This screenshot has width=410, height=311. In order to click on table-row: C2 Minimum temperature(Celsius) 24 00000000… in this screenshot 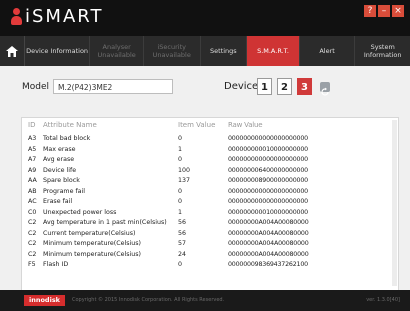, I will do `click(210, 255)`.